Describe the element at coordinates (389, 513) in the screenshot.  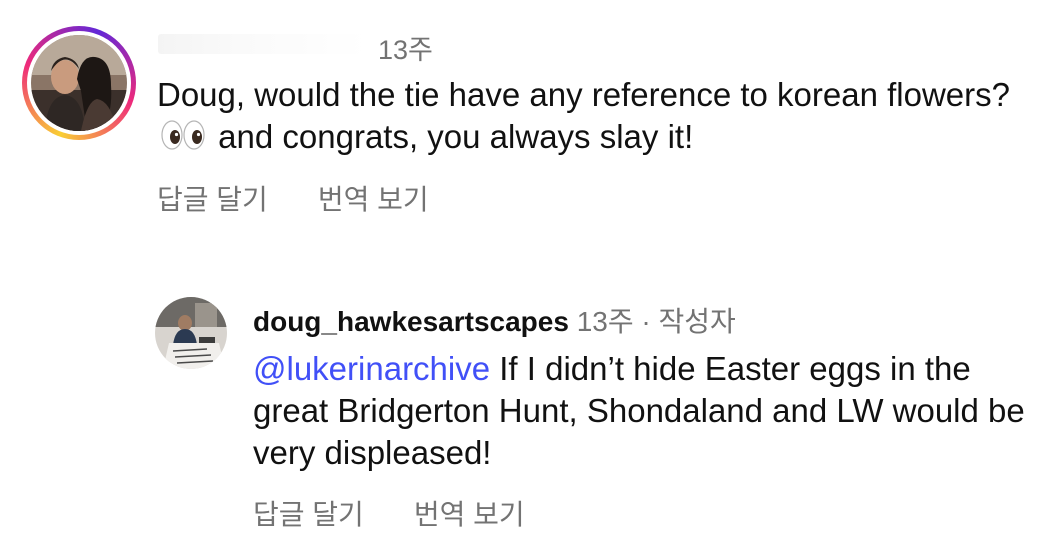
I see `reply-actions: 답글 달기 번역 보기` at that location.